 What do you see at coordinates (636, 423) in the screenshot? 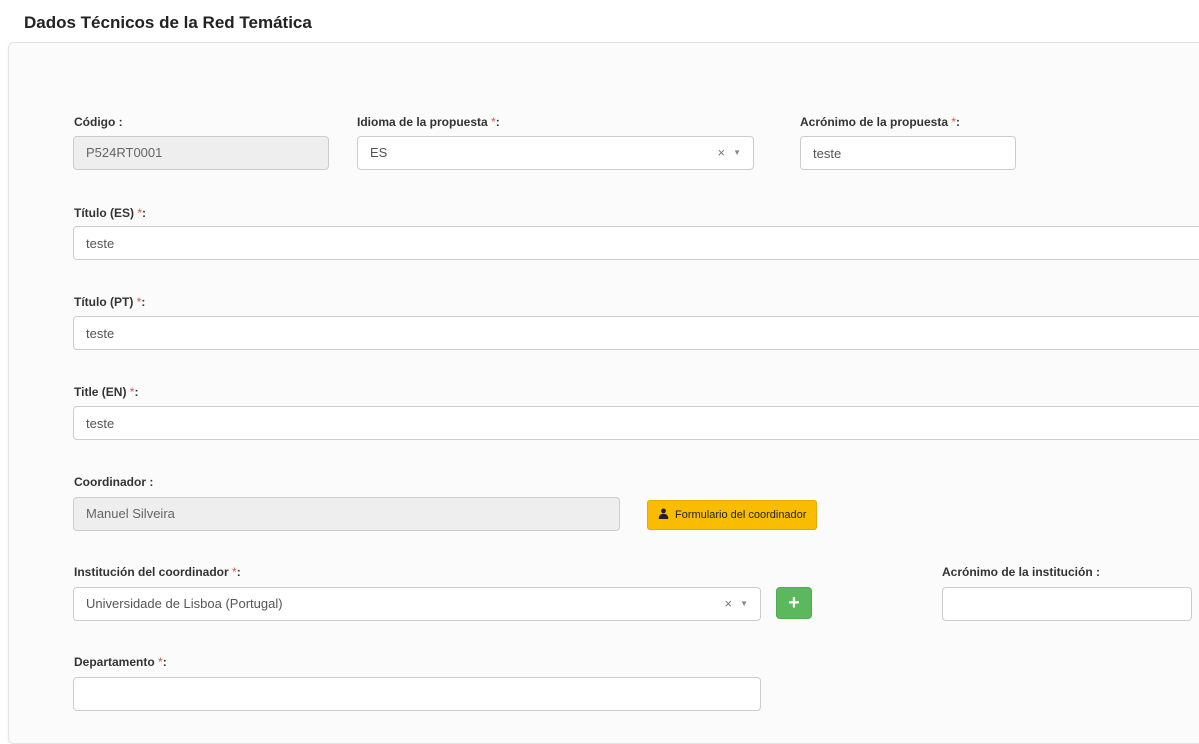
I see `title-en-input` at bounding box center [636, 423].